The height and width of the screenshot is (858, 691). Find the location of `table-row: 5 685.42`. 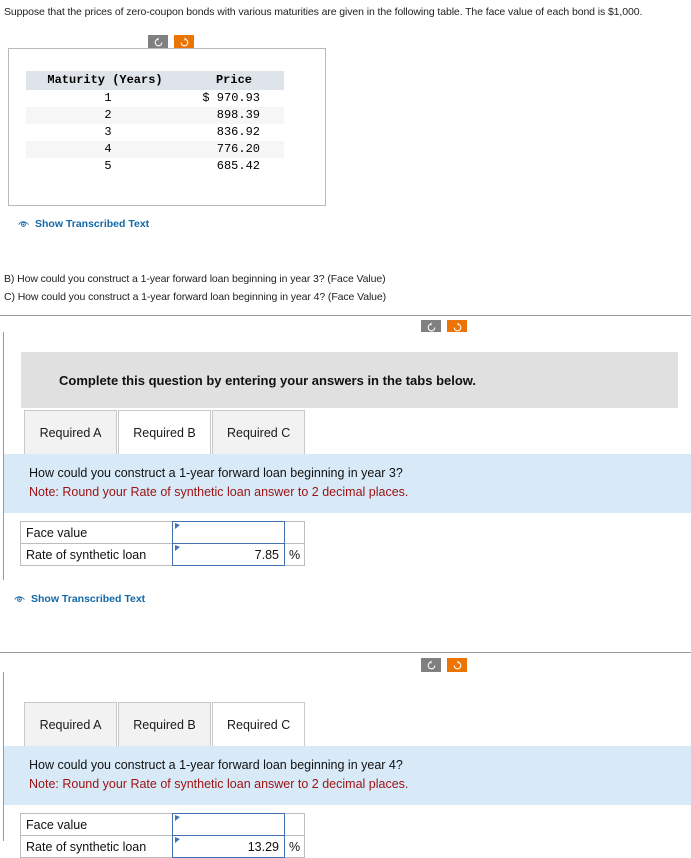

table-row: 5 685.42 is located at coordinates (155, 166).